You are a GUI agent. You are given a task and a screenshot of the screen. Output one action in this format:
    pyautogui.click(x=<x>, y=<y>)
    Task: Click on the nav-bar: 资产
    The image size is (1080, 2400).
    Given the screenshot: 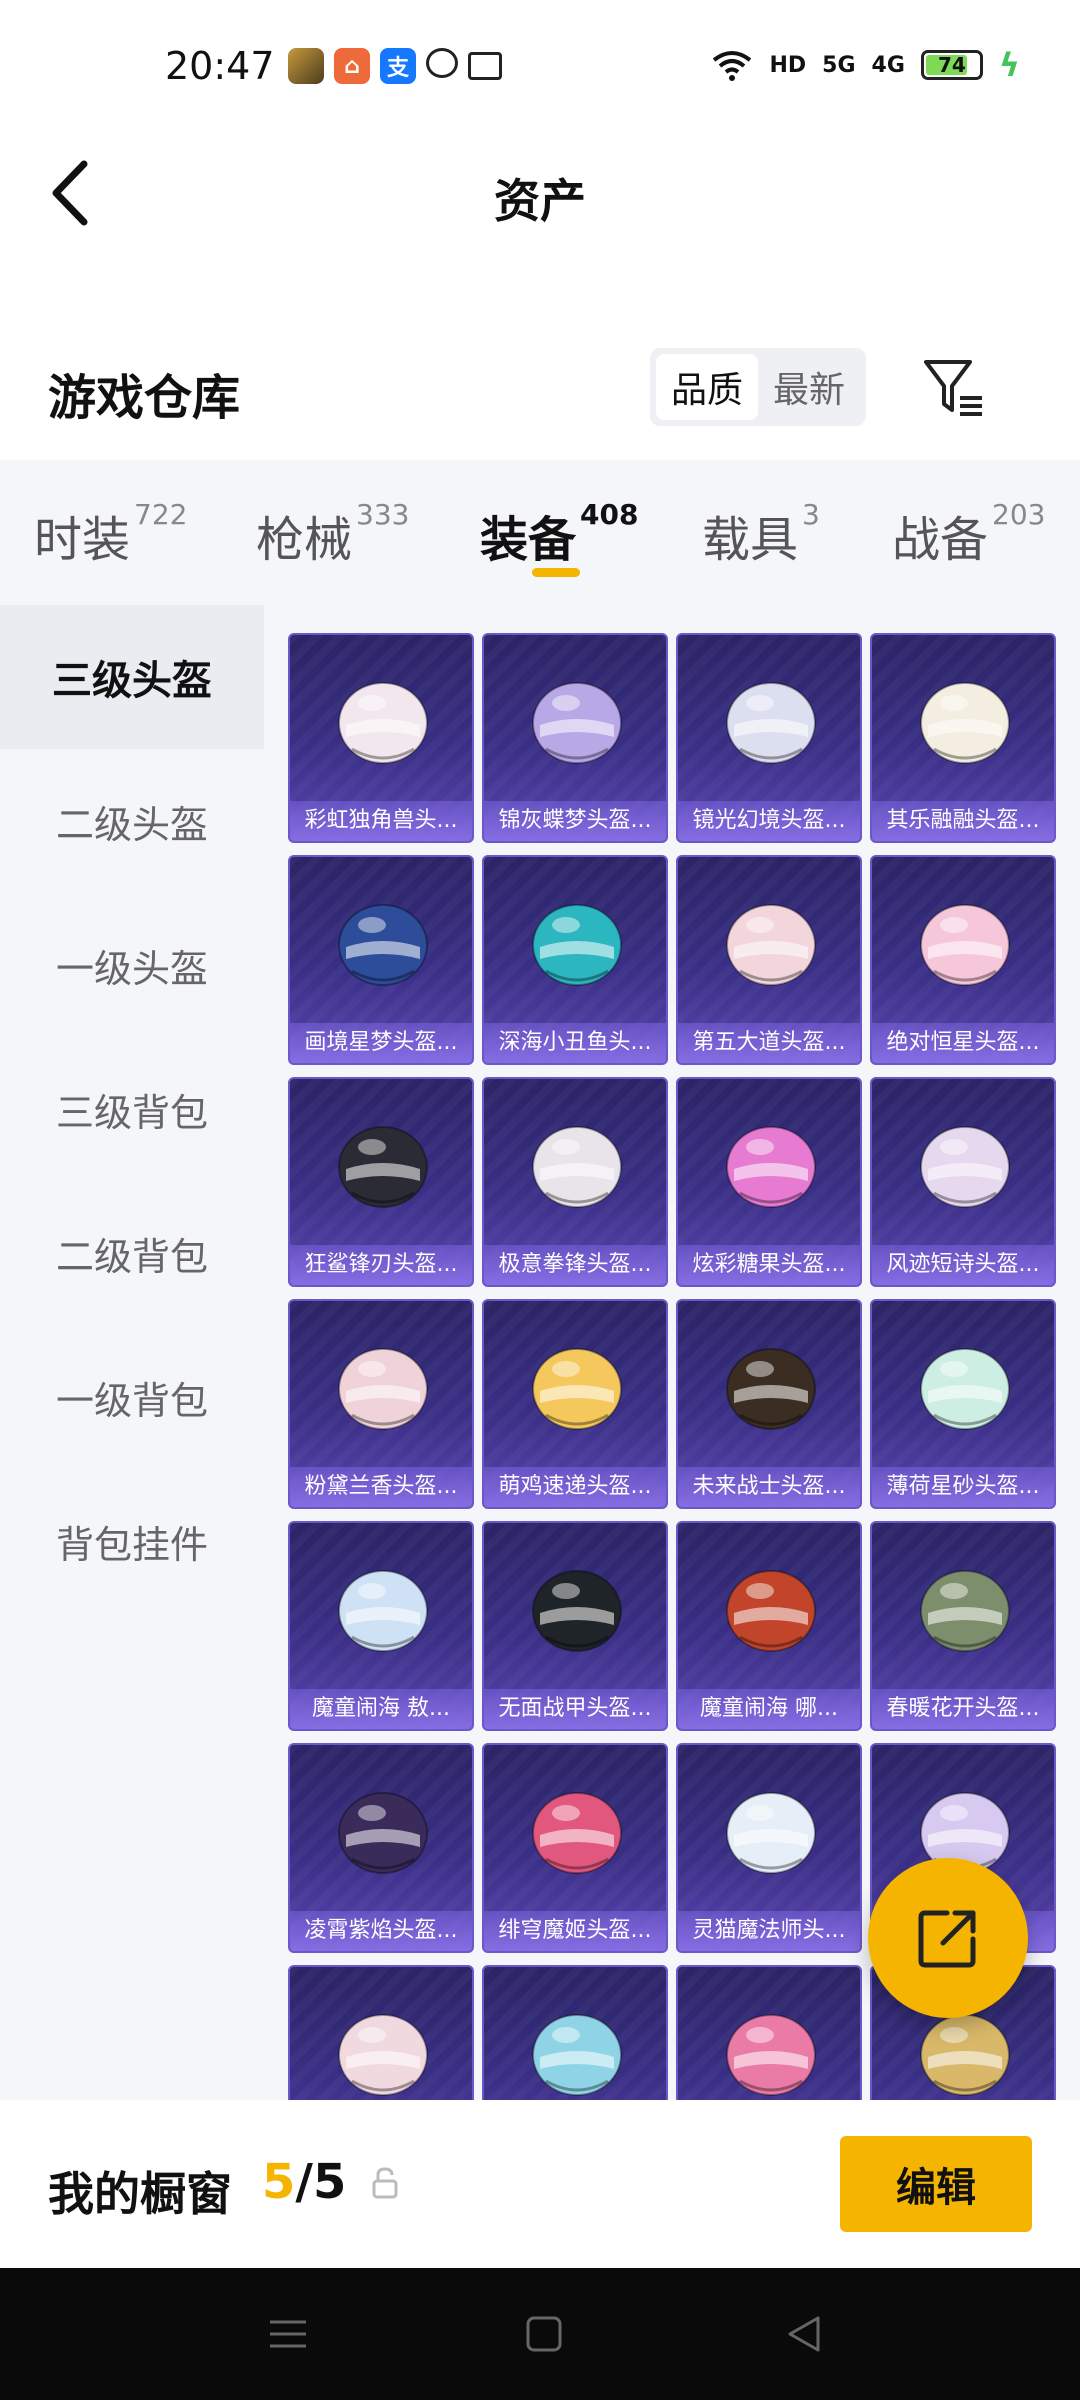 What is the action you would take?
    pyautogui.click(x=540, y=192)
    